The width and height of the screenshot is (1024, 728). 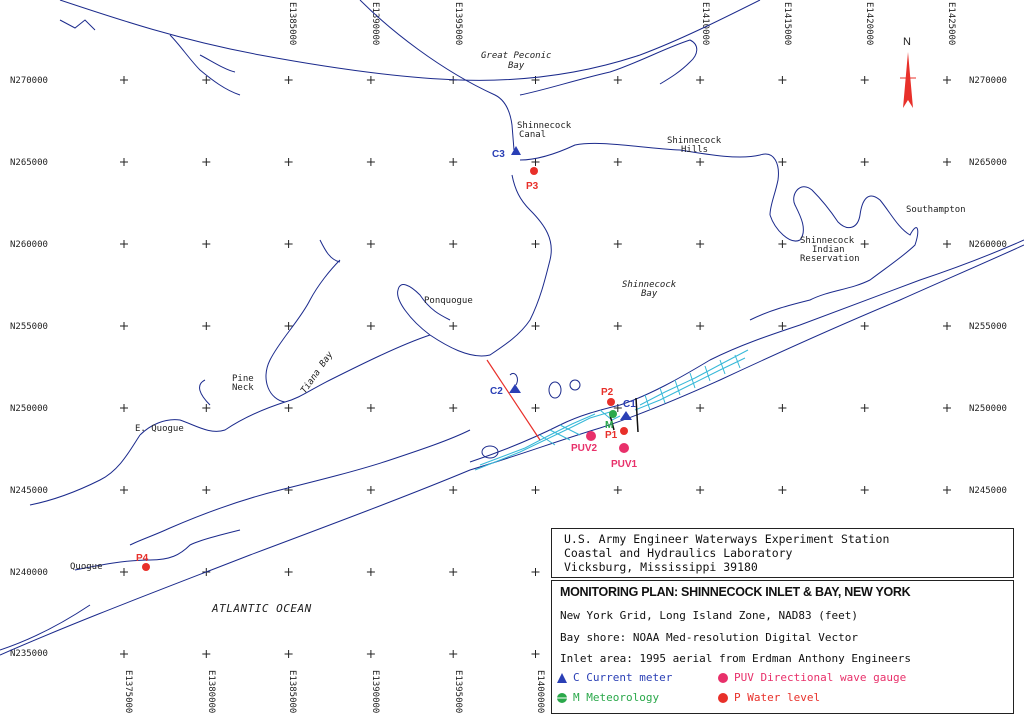 I want to click on legend-water-level: P Water level, so click(x=768, y=697).